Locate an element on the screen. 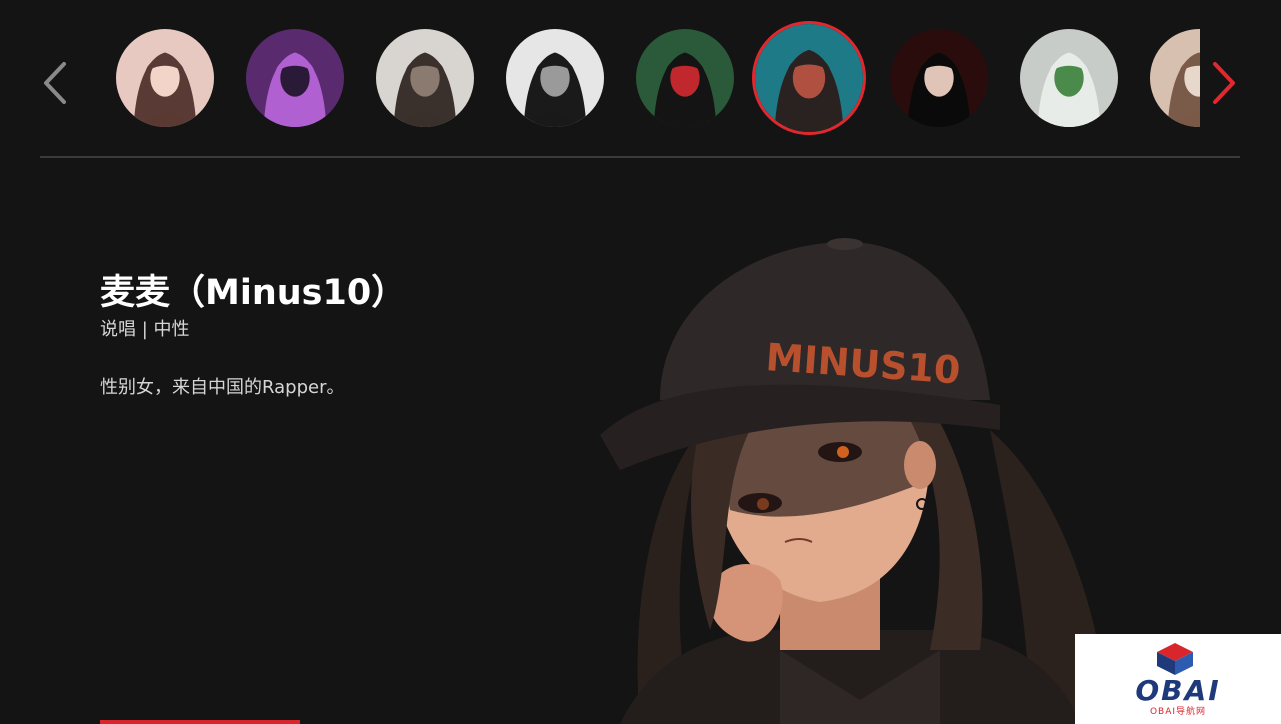 The image size is (1281, 724). character-tags: 说唱 | 中性 is located at coordinates (145, 329).